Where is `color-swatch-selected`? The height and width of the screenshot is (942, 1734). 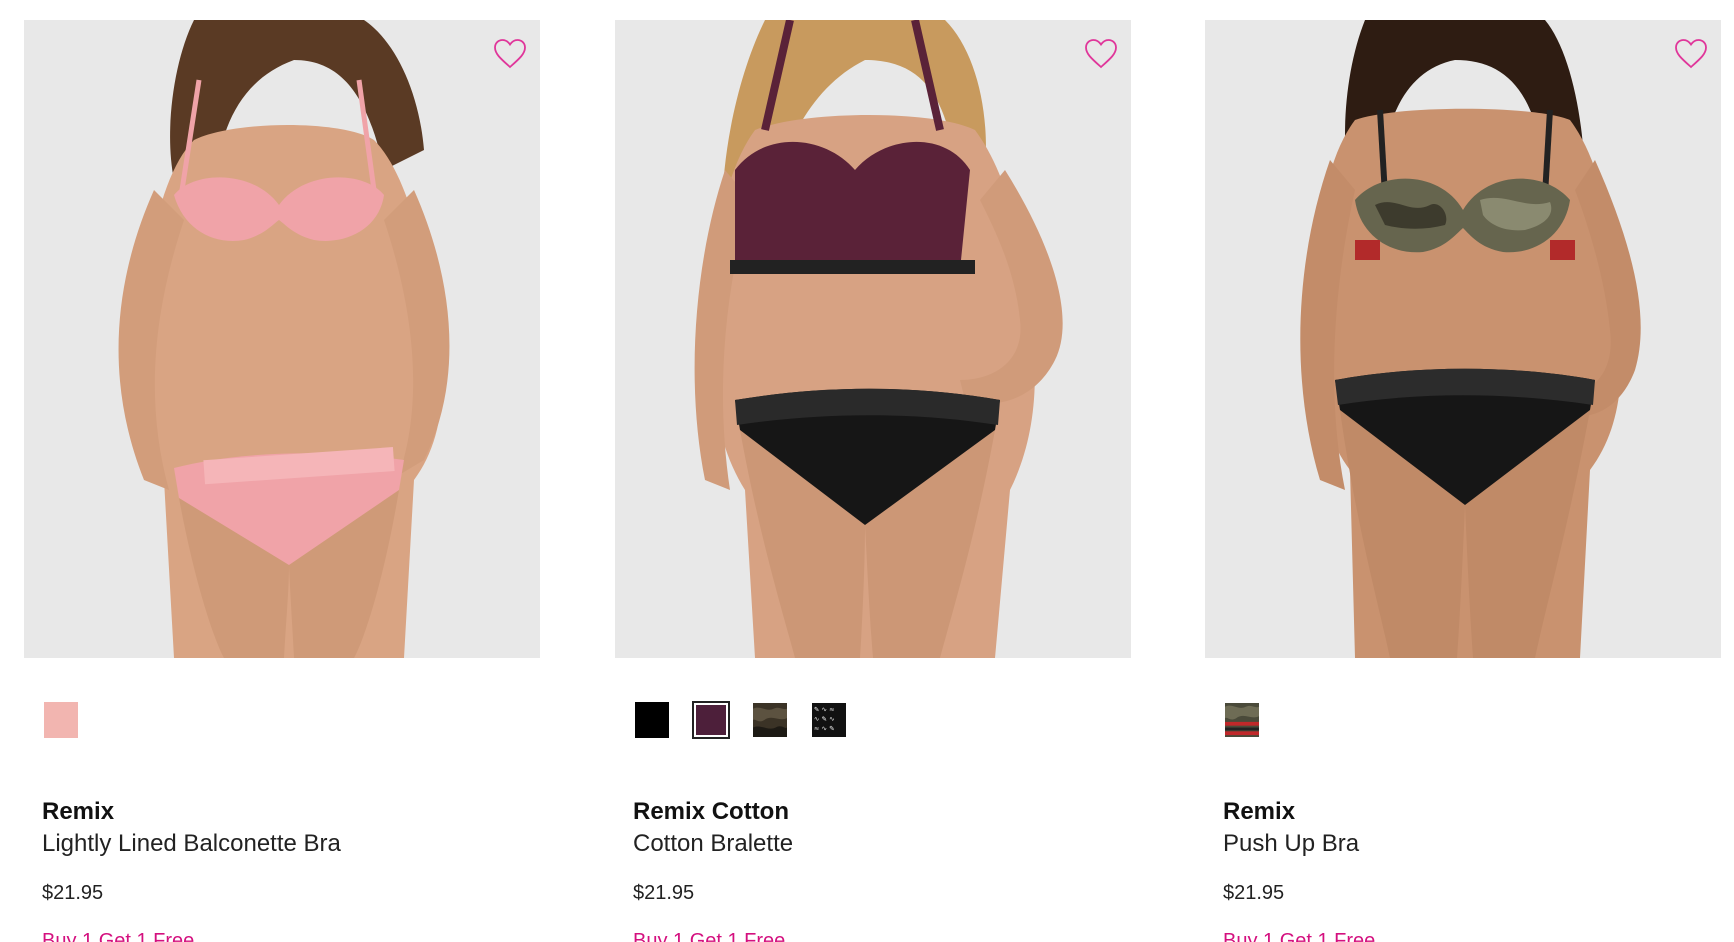
color-swatch-selected is located at coordinates (711, 720).